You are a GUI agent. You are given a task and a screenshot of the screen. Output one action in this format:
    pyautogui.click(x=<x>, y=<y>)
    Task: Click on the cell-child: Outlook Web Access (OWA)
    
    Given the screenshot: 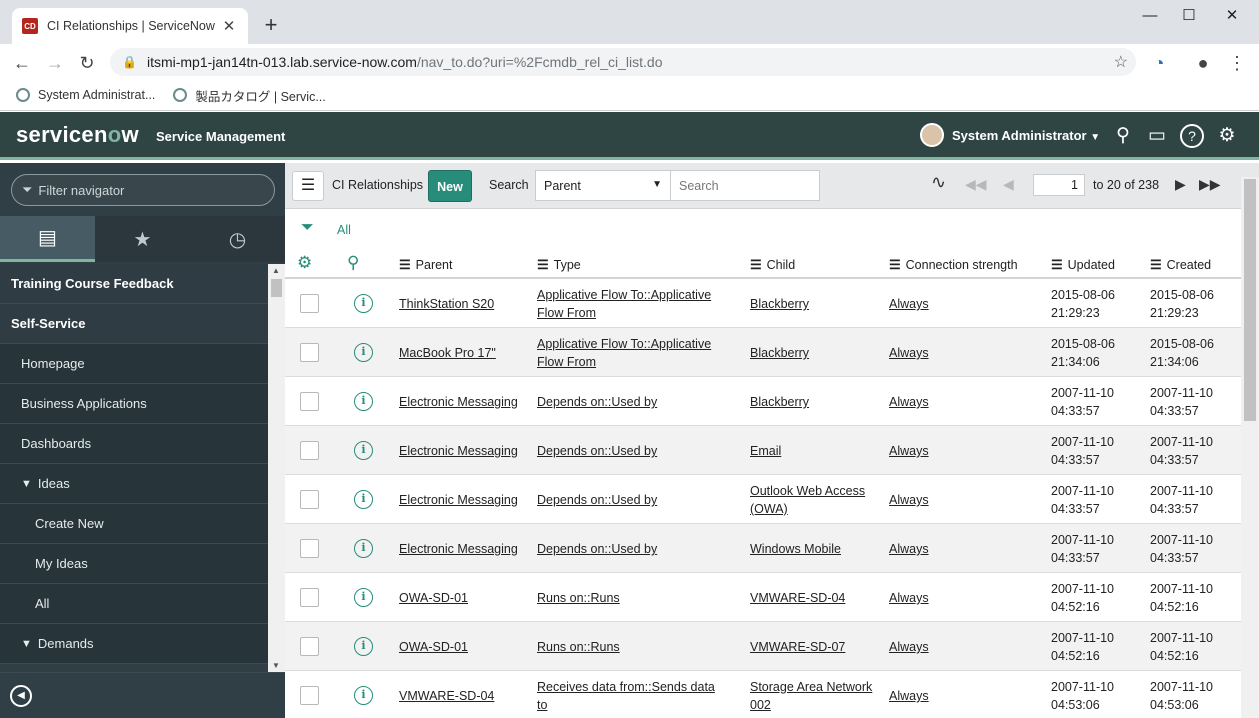 What is the action you would take?
    pyautogui.click(x=815, y=500)
    